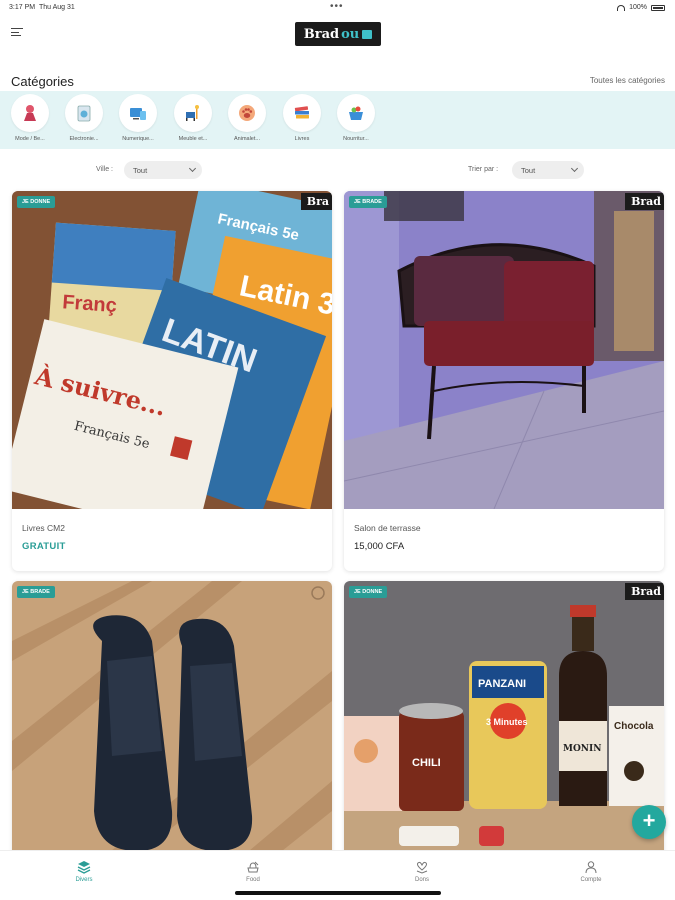 This screenshot has height=900, width=675. I want to click on city-select: Tout, so click(163, 170).